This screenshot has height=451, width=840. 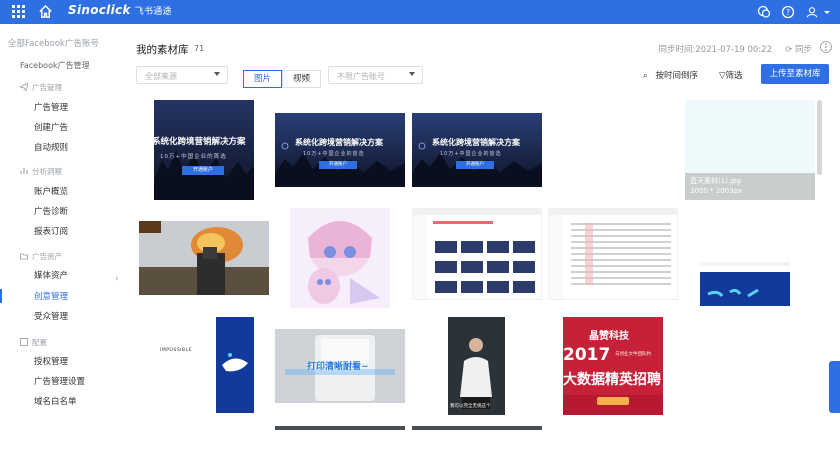 I want to click on floating-help-tab, so click(x=834, y=387).